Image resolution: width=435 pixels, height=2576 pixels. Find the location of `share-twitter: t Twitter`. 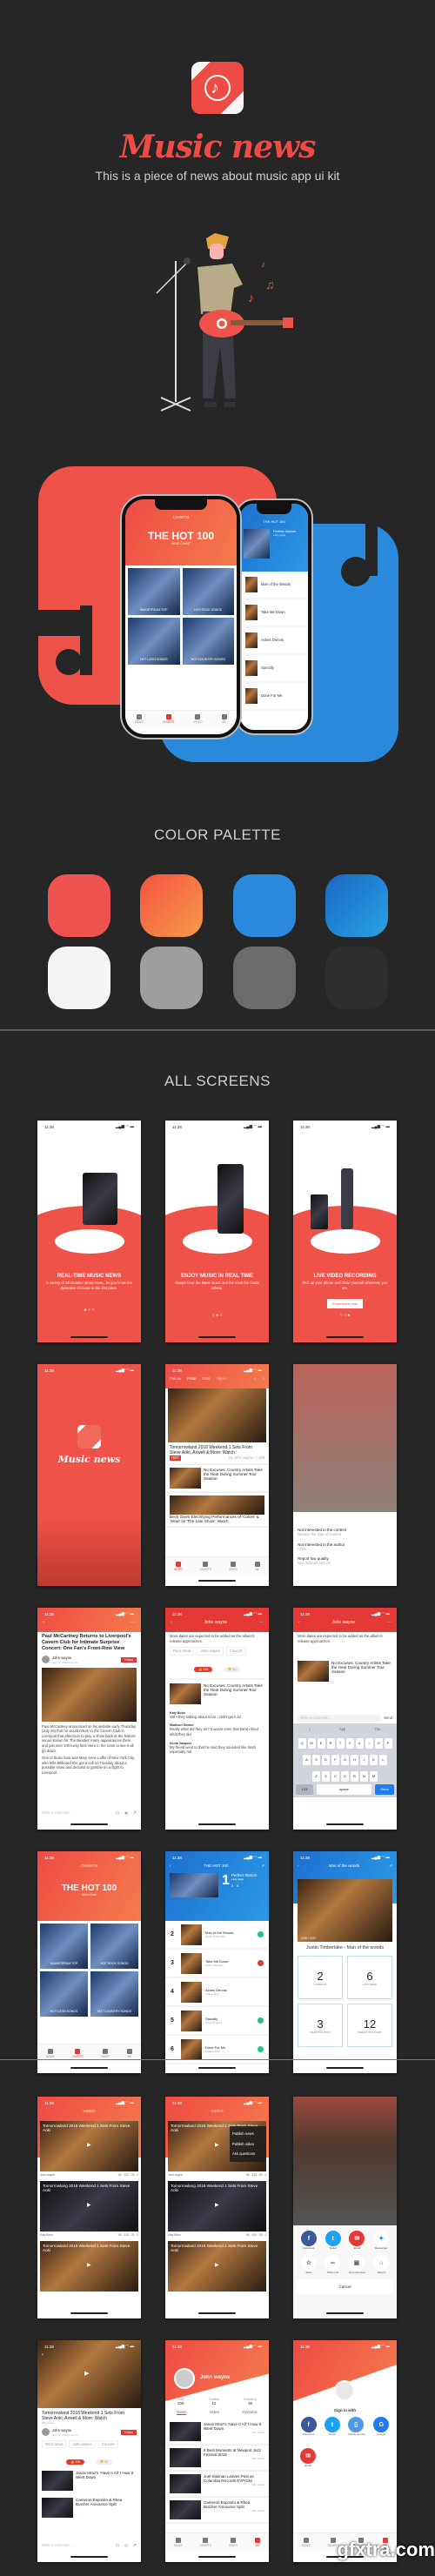

share-twitter: t Twitter is located at coordinates (333, 2240).